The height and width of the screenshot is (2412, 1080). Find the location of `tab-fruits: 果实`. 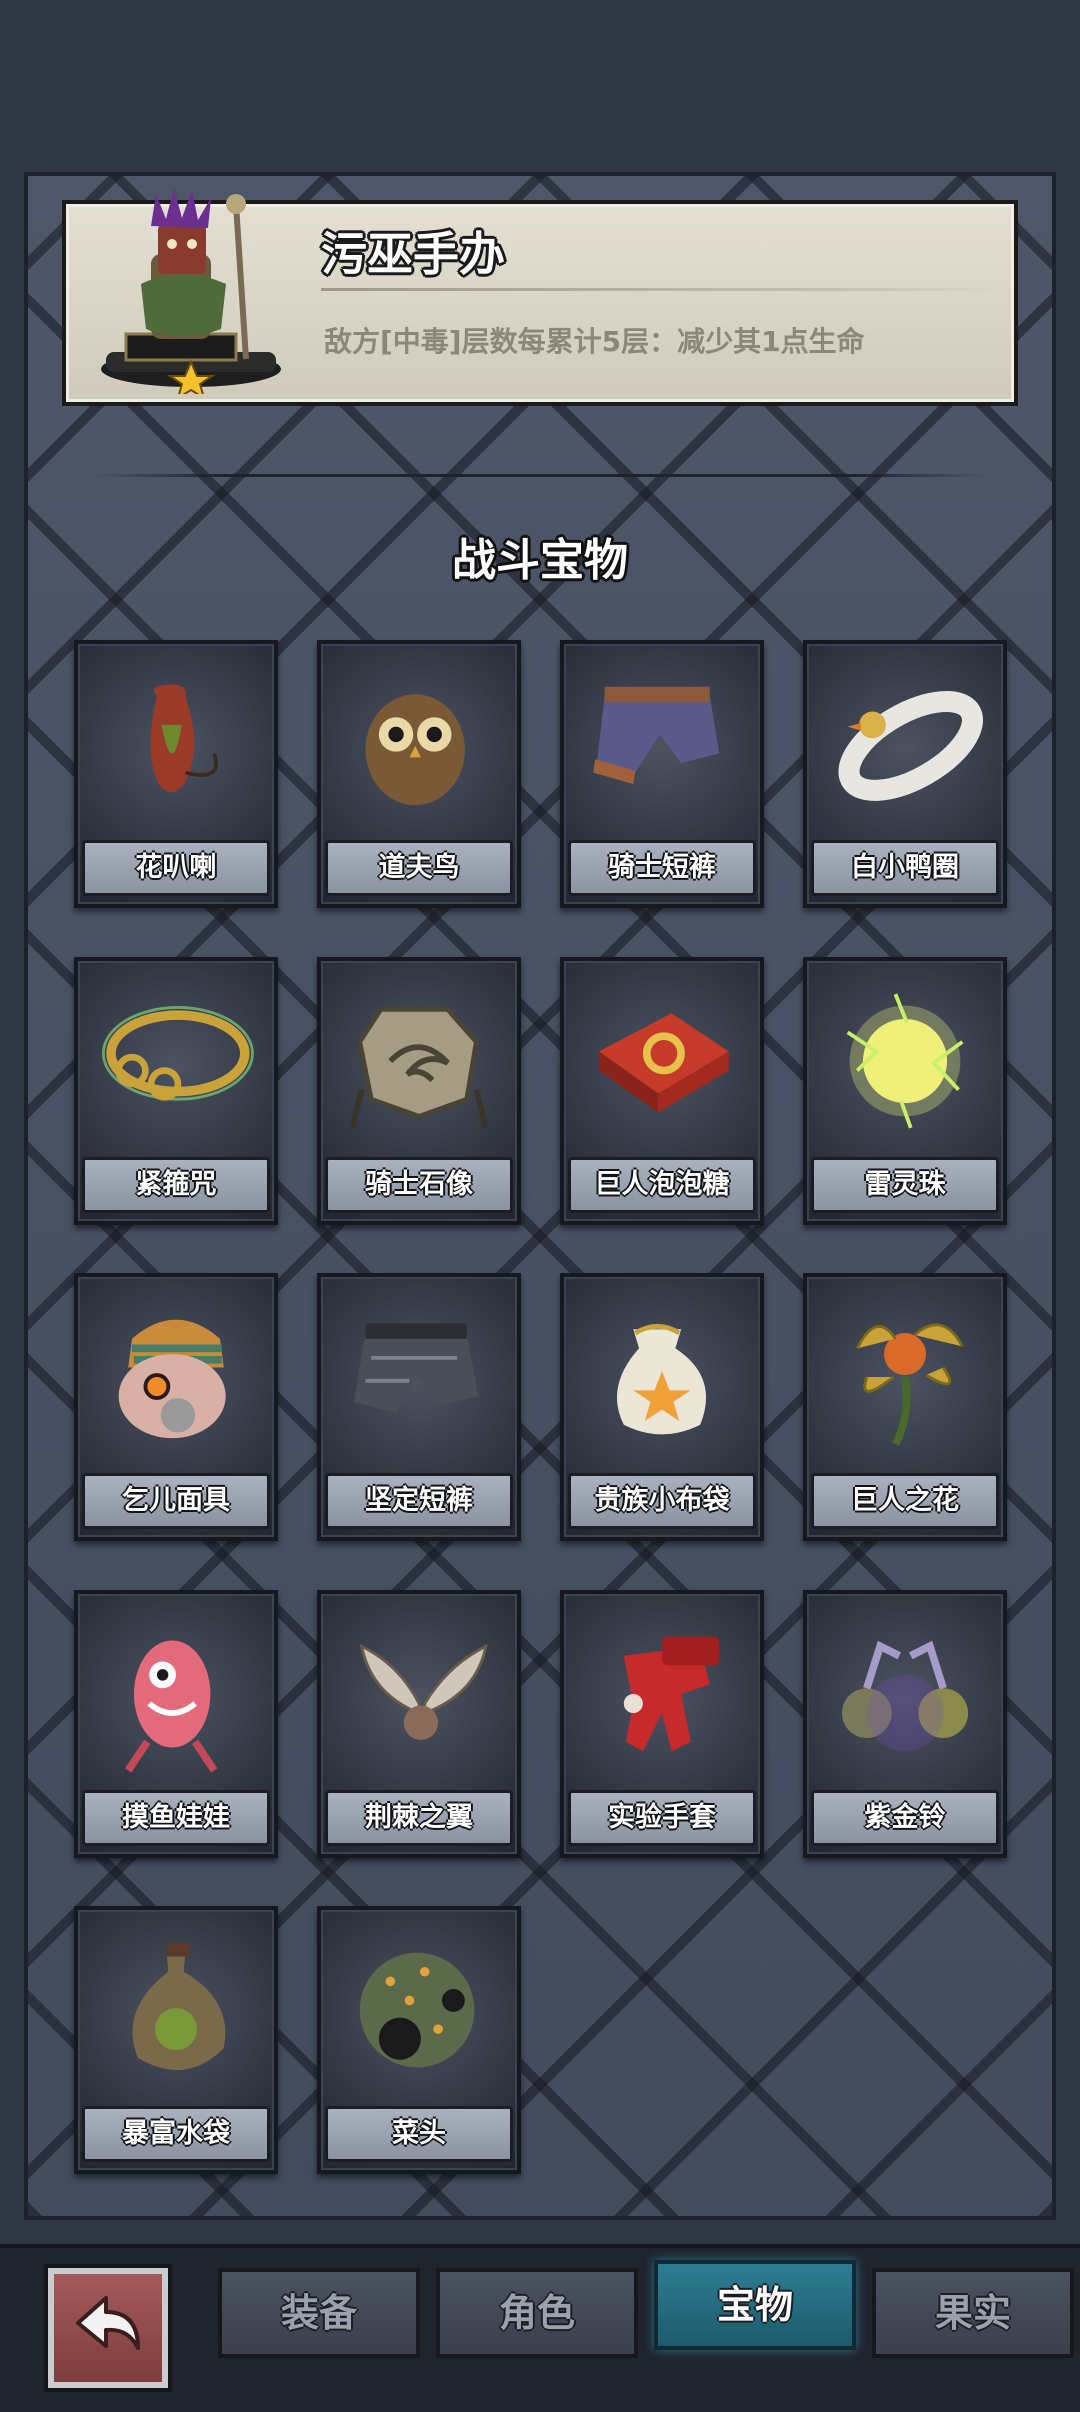

tab-fruits: 果实 is located at coordinates (973, 2313).